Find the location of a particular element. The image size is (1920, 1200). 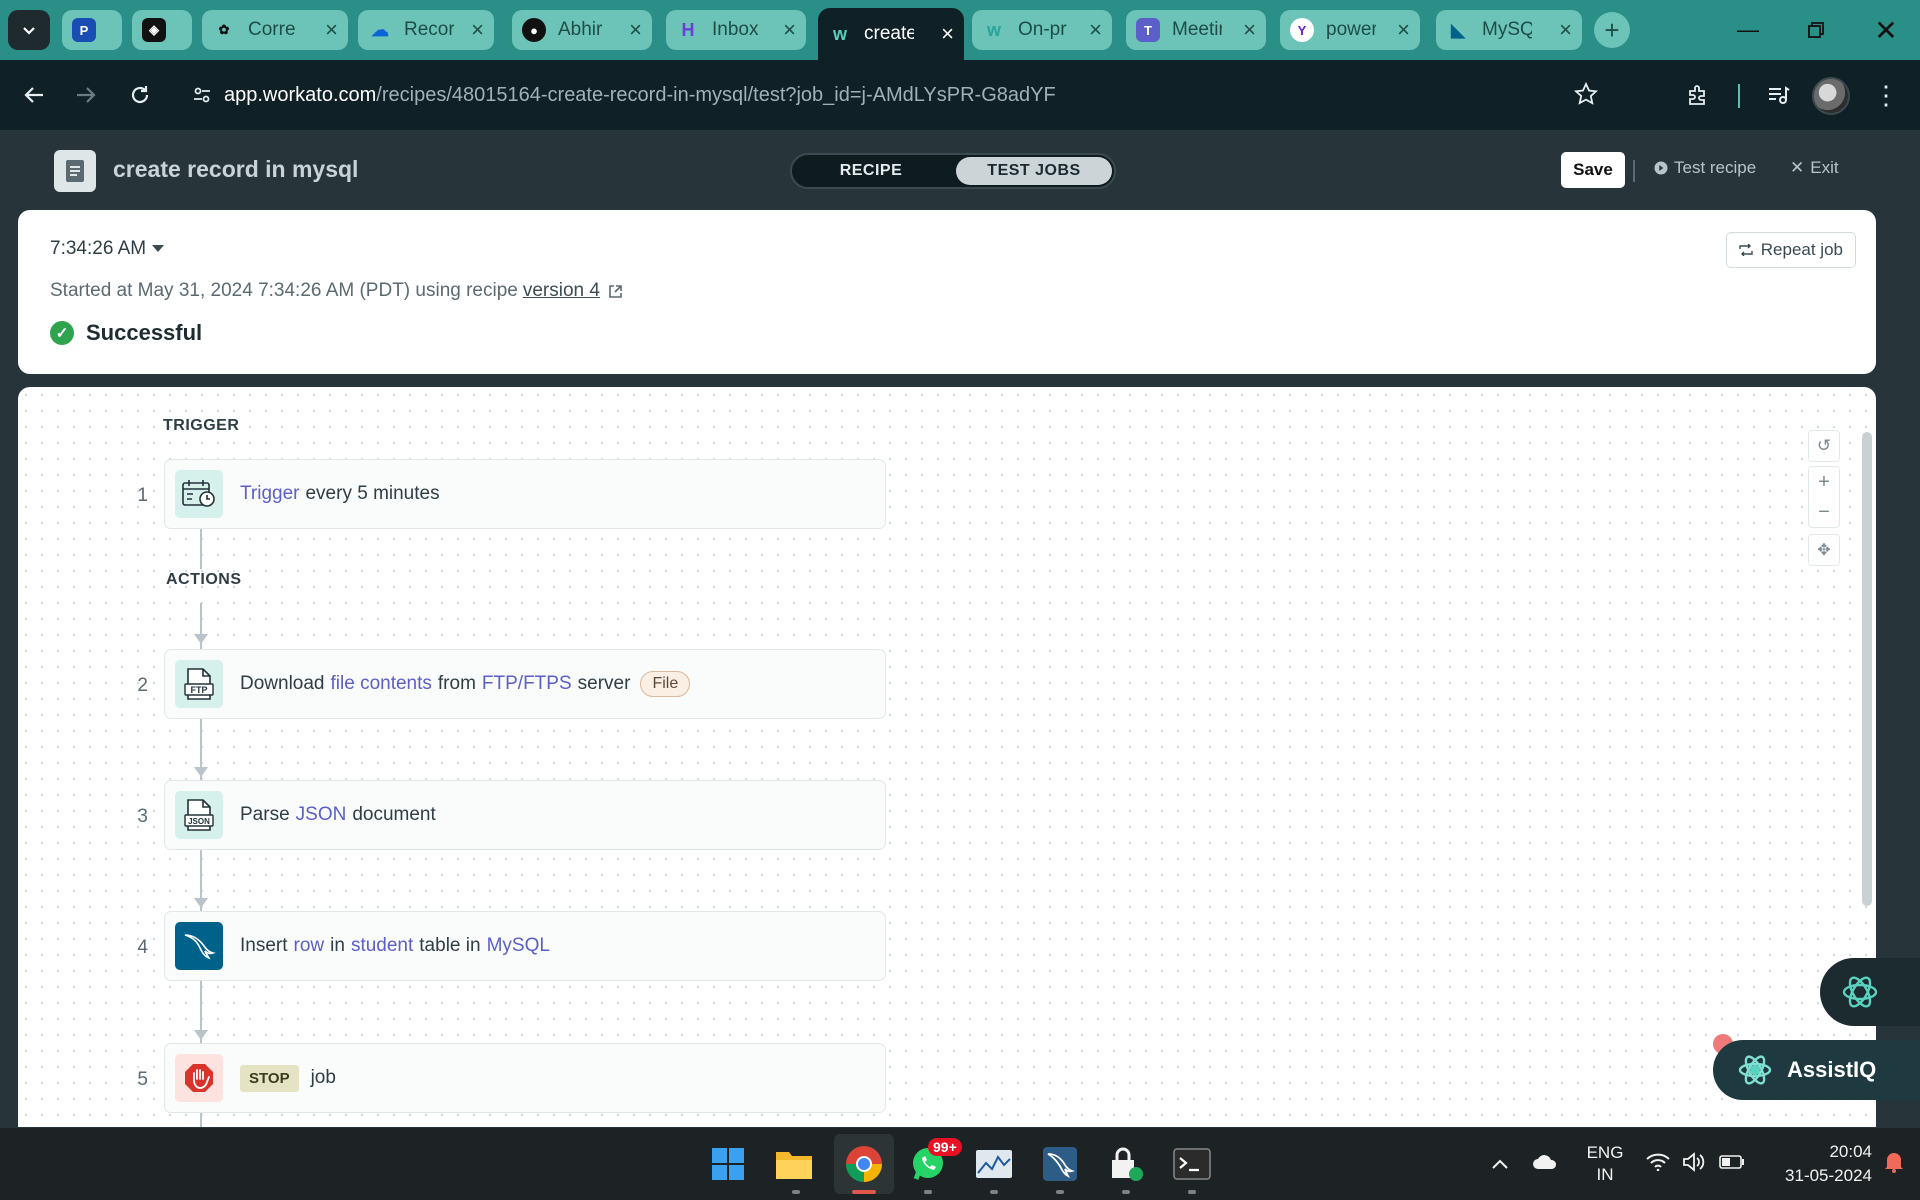

fit-view-control: ✥ is located at coordinates (1824, 550).